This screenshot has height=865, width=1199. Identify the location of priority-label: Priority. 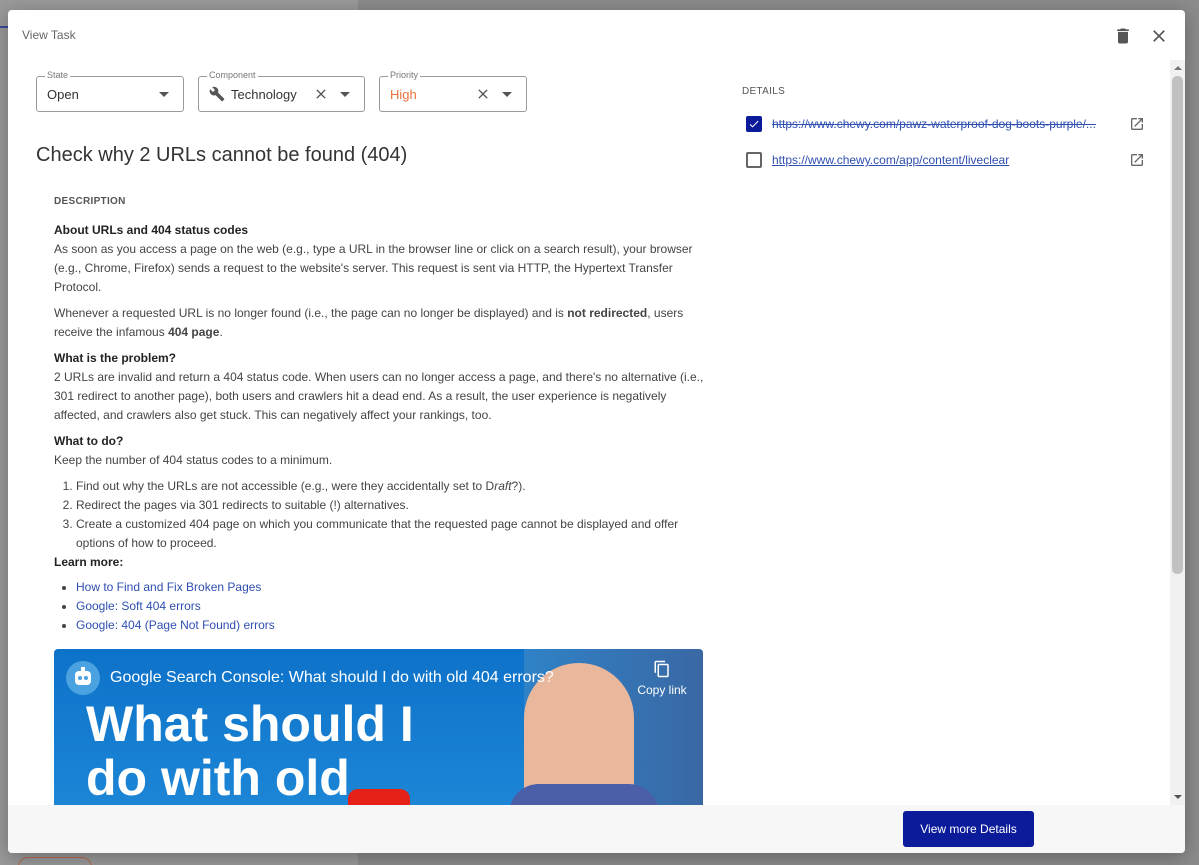
(404, 75).